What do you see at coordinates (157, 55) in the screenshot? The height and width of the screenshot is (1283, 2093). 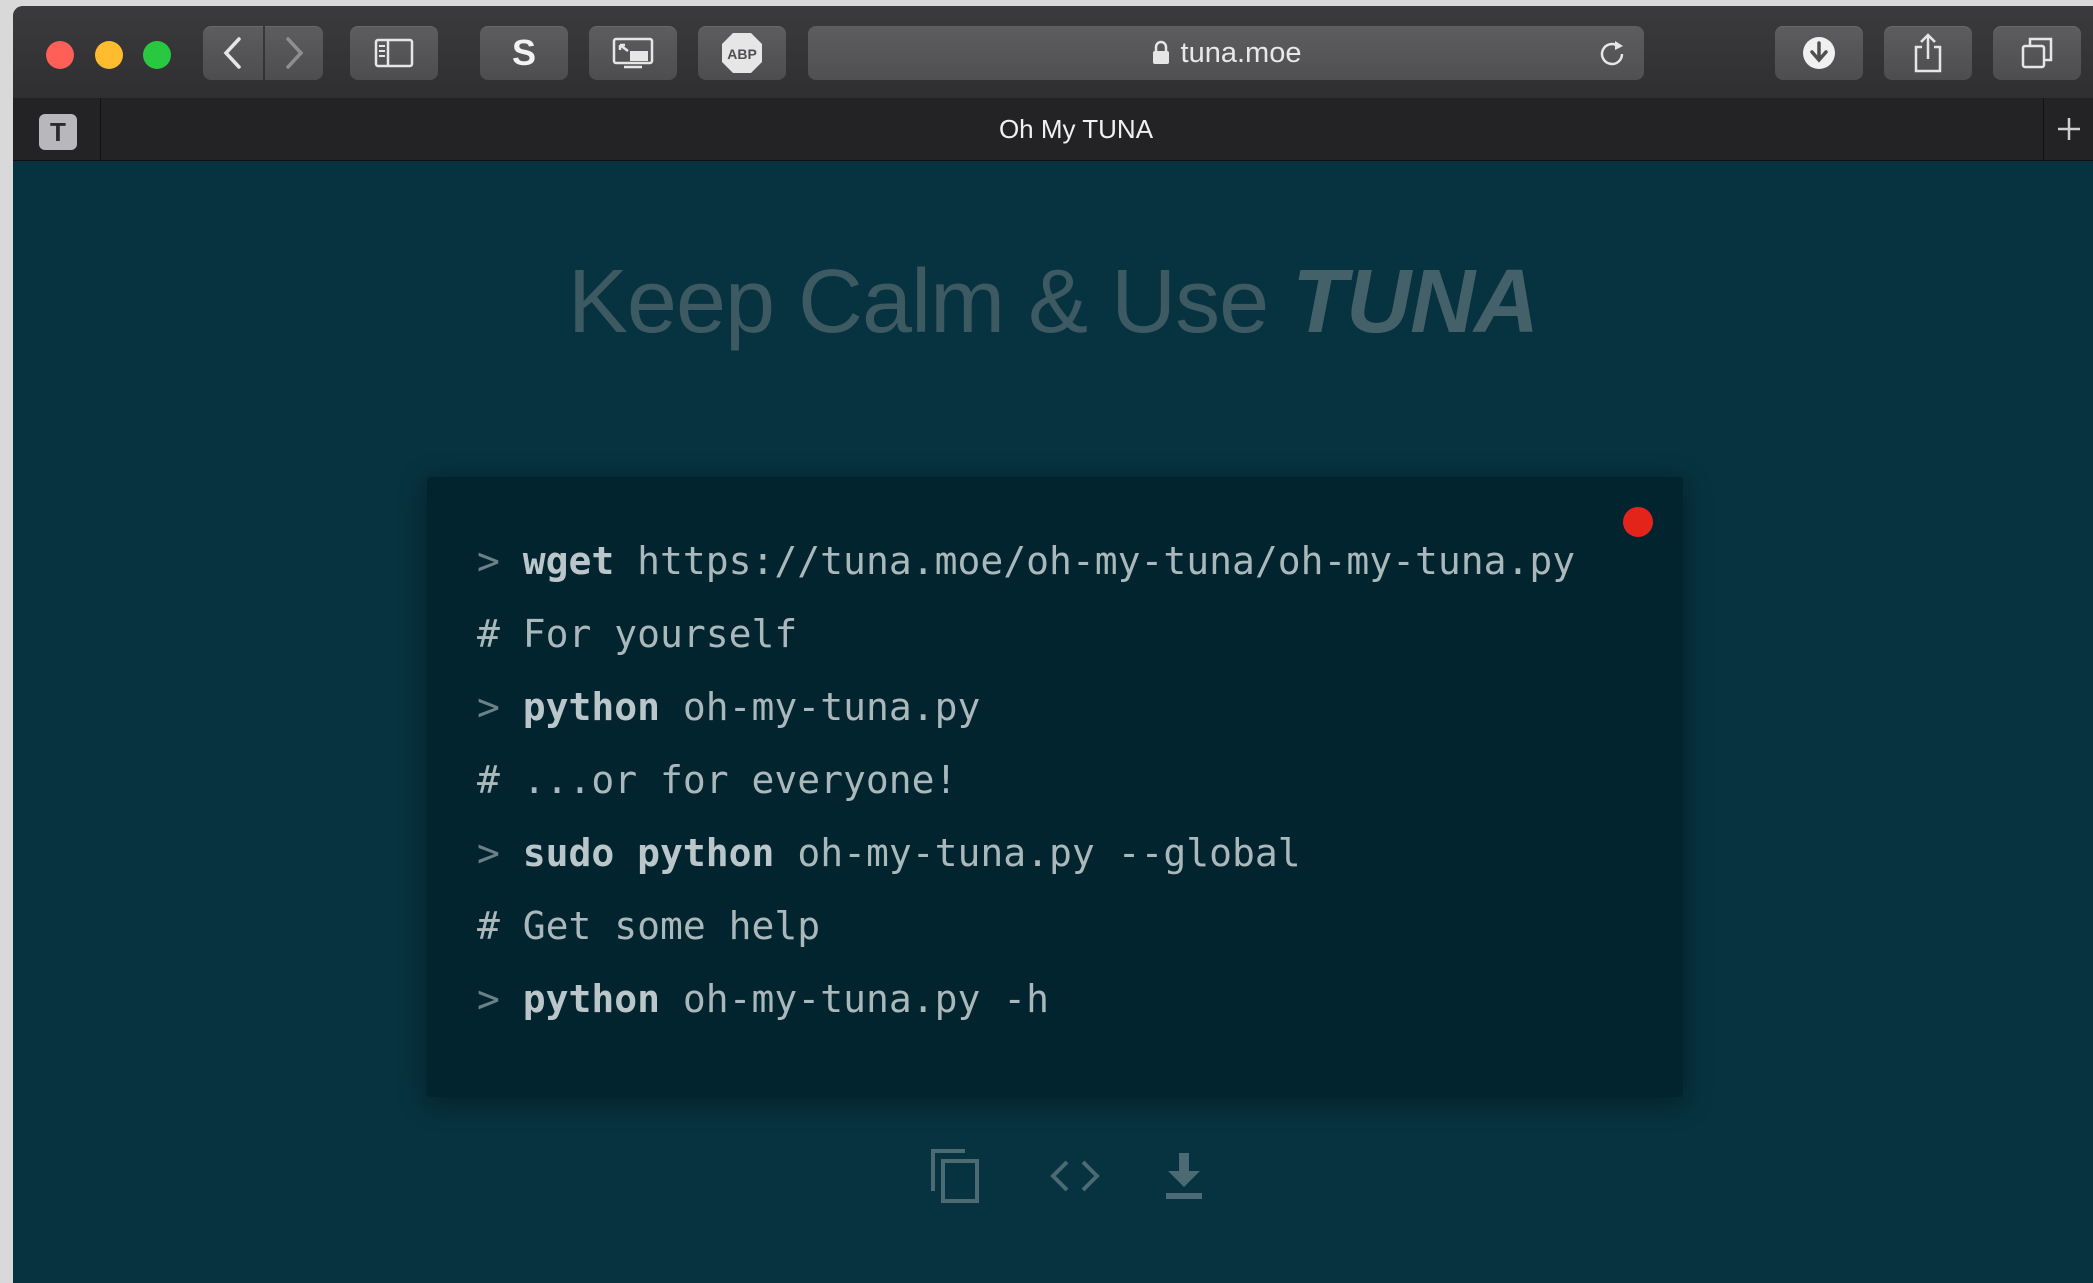 I see `zoom-window-button` at bounding box center [157, 55].